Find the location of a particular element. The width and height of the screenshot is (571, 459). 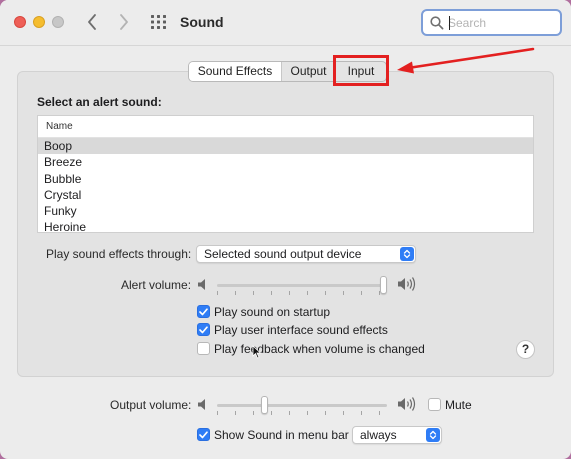

list-item: Bubble is located at coordinates (285, 179).